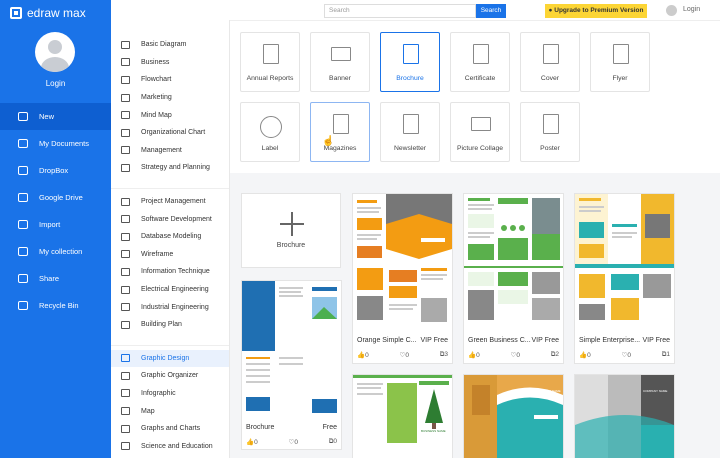 This screenshot has height=458, width=720. I want to click on template-stats: 👍0 ♡0 ⧉3, so click(402, 355).